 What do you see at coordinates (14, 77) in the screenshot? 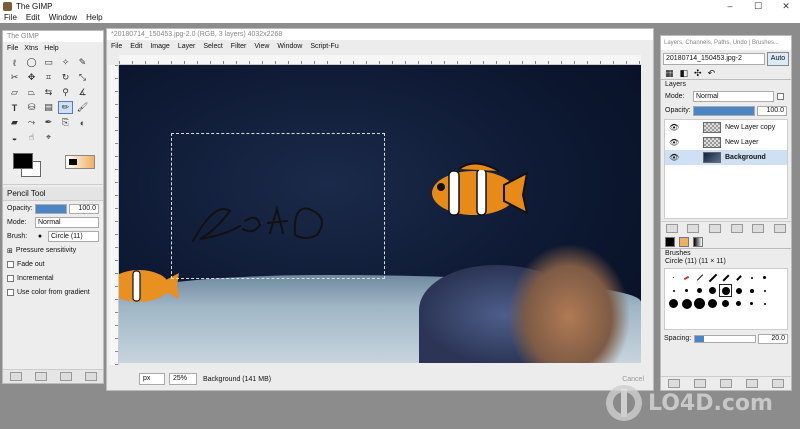
I see `scissors-icon: ✂` at bounding box center [14, 77].